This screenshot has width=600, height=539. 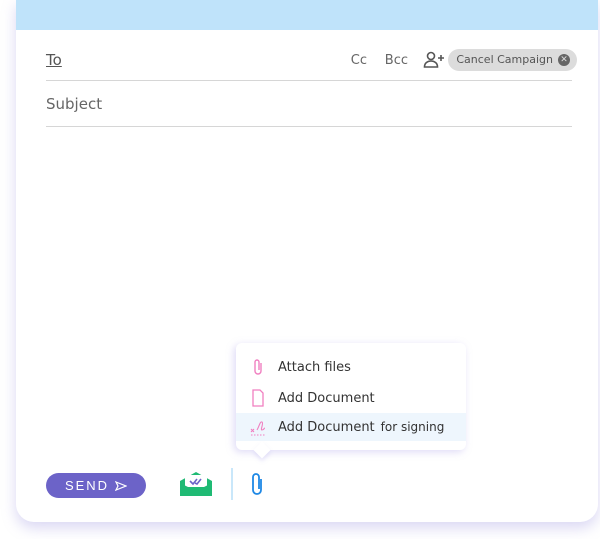 What do you see at coordinates (307, 15) in the screenshot?
I see `compose-header-bar` at bounding box center [307, 15].